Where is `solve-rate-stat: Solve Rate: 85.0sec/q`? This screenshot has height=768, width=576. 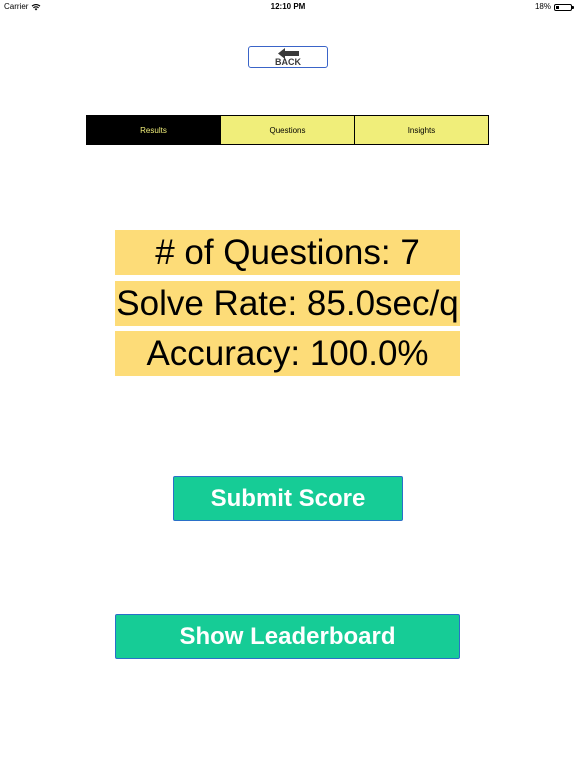 solve-rate-stat: Solve Rate: 85.0sec/q is located at coordinates (287, 303).